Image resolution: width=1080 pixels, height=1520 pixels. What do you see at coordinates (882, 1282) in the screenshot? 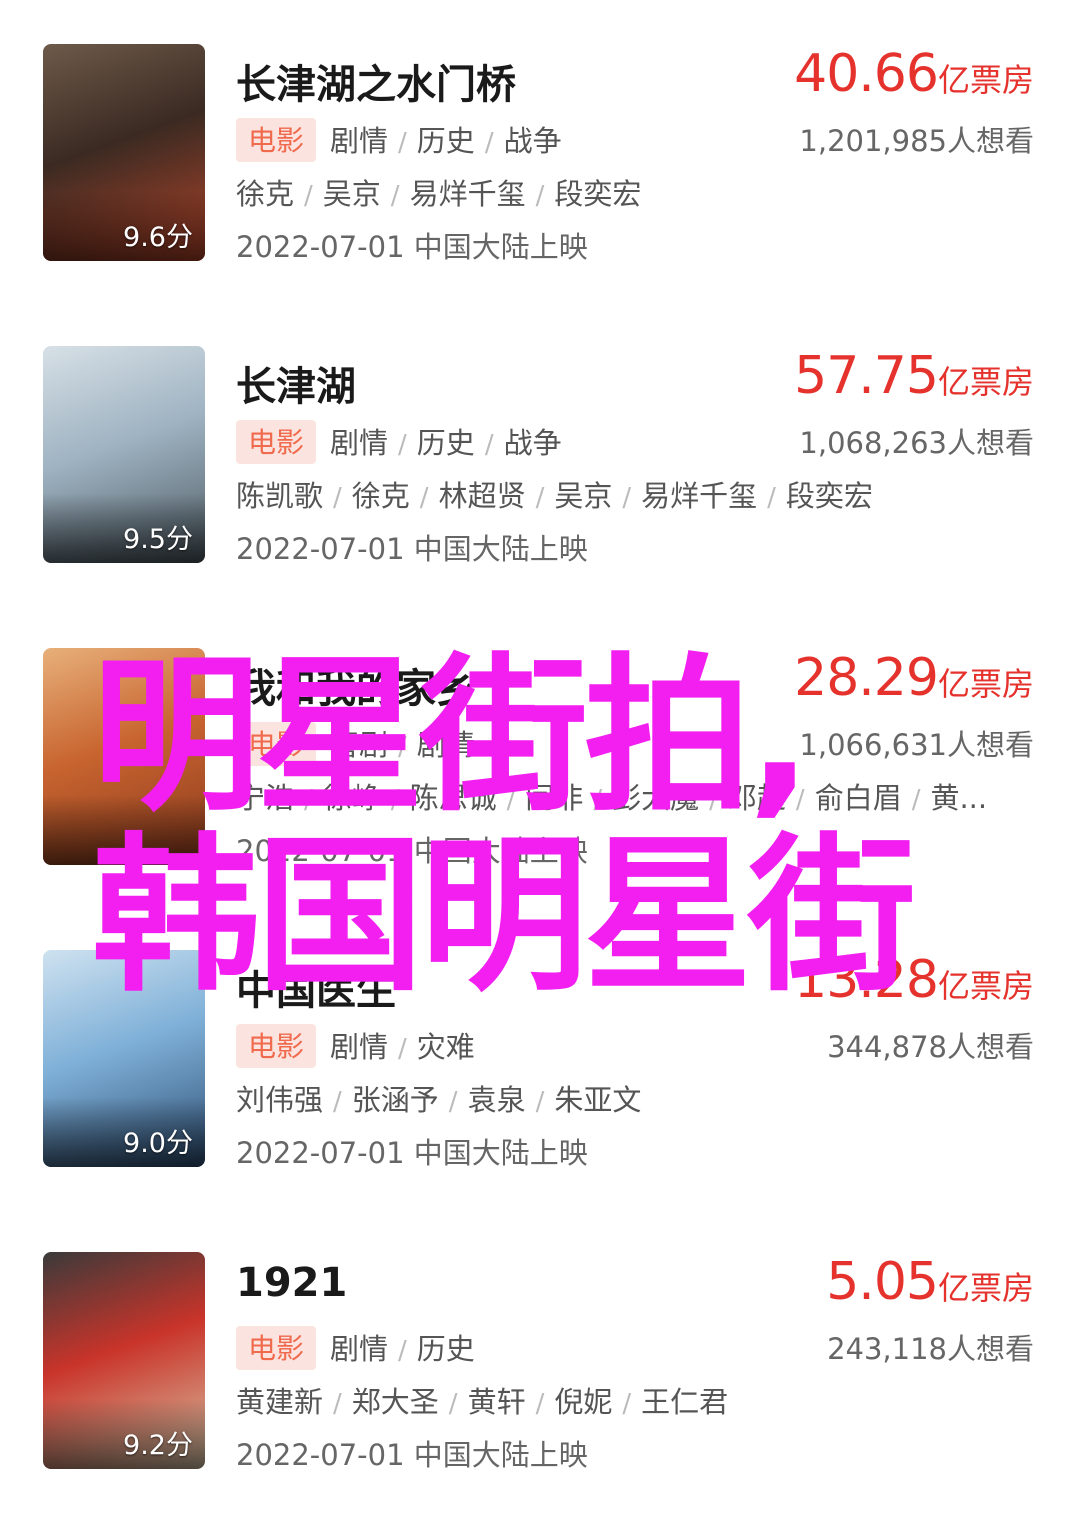
I see `box-office-value: 5.05` at bounding box center [882, 1282].